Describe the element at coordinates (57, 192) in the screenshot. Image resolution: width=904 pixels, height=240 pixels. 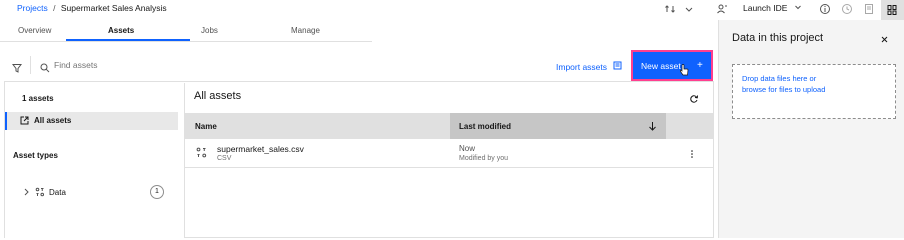
I see `sidebar-item-label: Data` at that location.